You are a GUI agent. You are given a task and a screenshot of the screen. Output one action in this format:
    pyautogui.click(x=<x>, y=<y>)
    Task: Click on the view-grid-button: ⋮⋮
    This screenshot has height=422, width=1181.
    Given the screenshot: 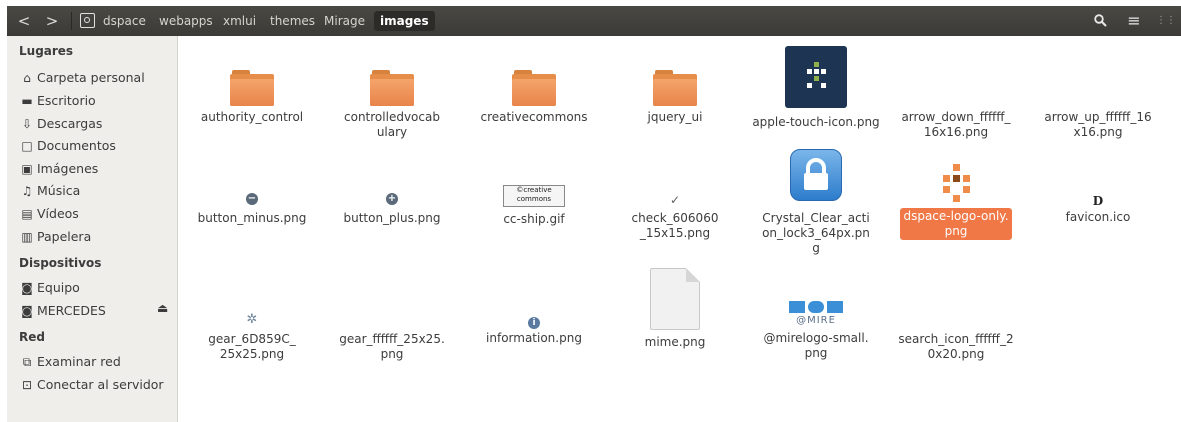 What is the action you would take?
    pyautogui.click(x=1166, y=21)
    